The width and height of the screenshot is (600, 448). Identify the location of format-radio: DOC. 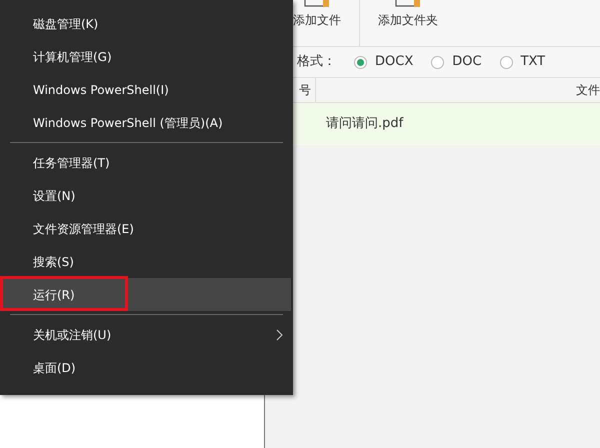
(456, 62).